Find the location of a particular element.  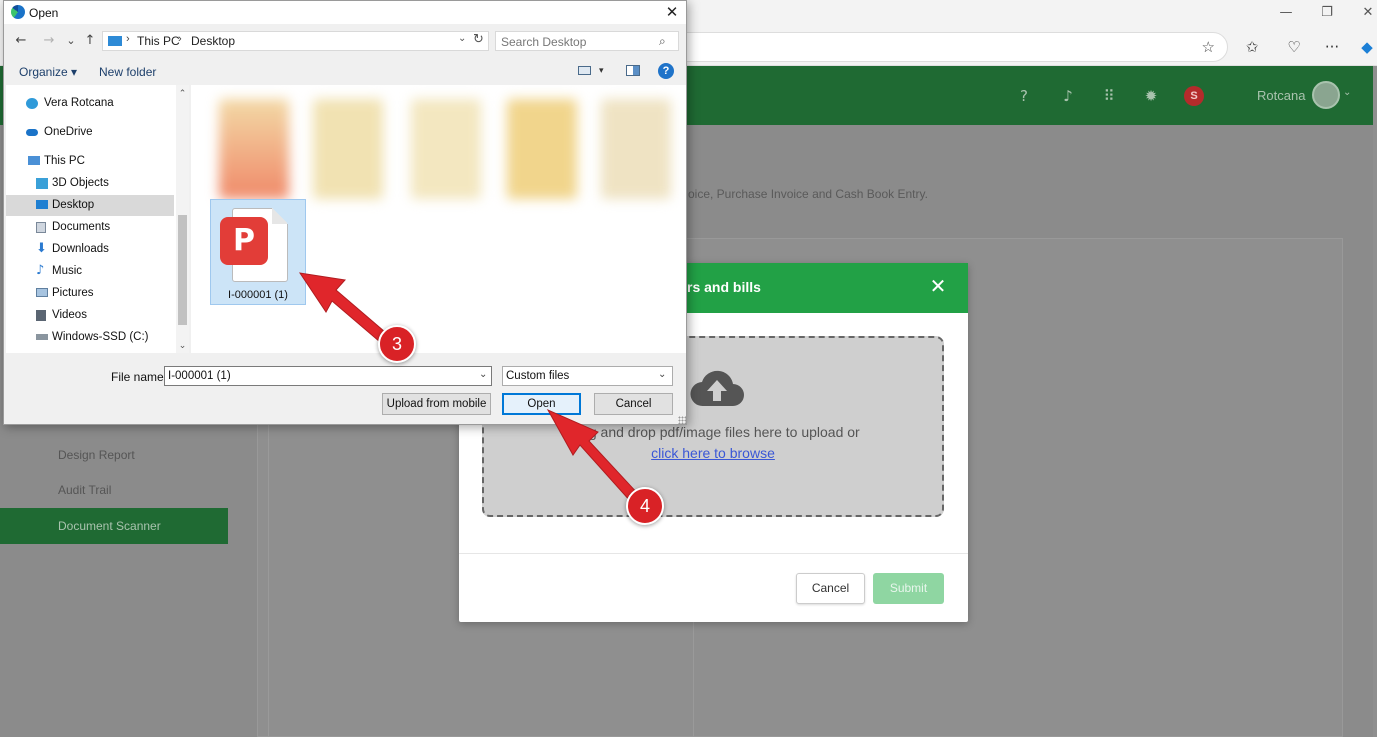

address-bar: ☆ is located at coordinates (934, 47).